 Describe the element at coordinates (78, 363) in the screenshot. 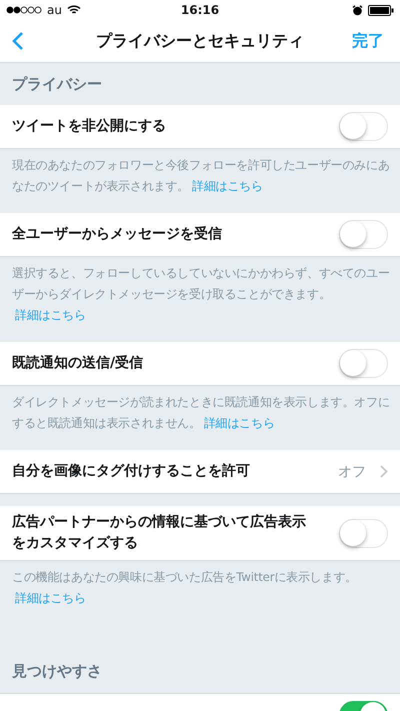

I see `setting-label: 既読通知の送信/受信` at that location.